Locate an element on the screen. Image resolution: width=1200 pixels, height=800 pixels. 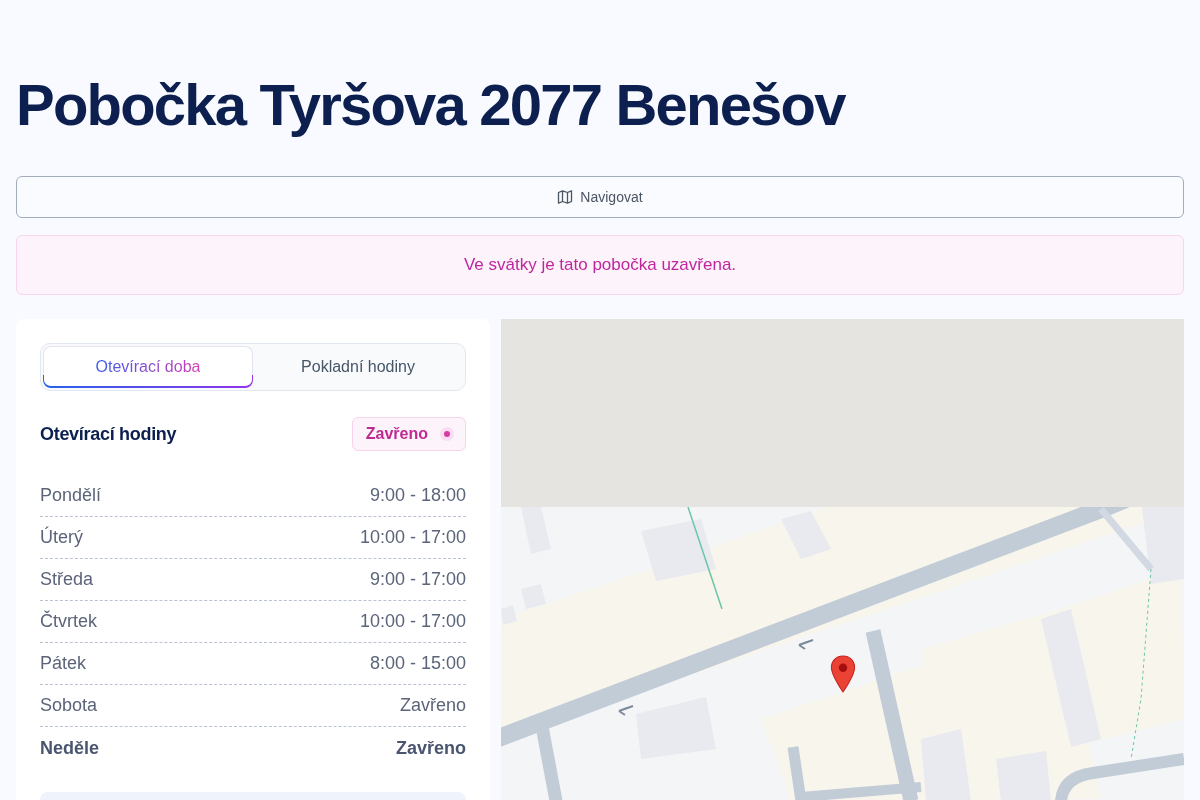
status-badge: Zavřeno is located at coordinates (408, 434).